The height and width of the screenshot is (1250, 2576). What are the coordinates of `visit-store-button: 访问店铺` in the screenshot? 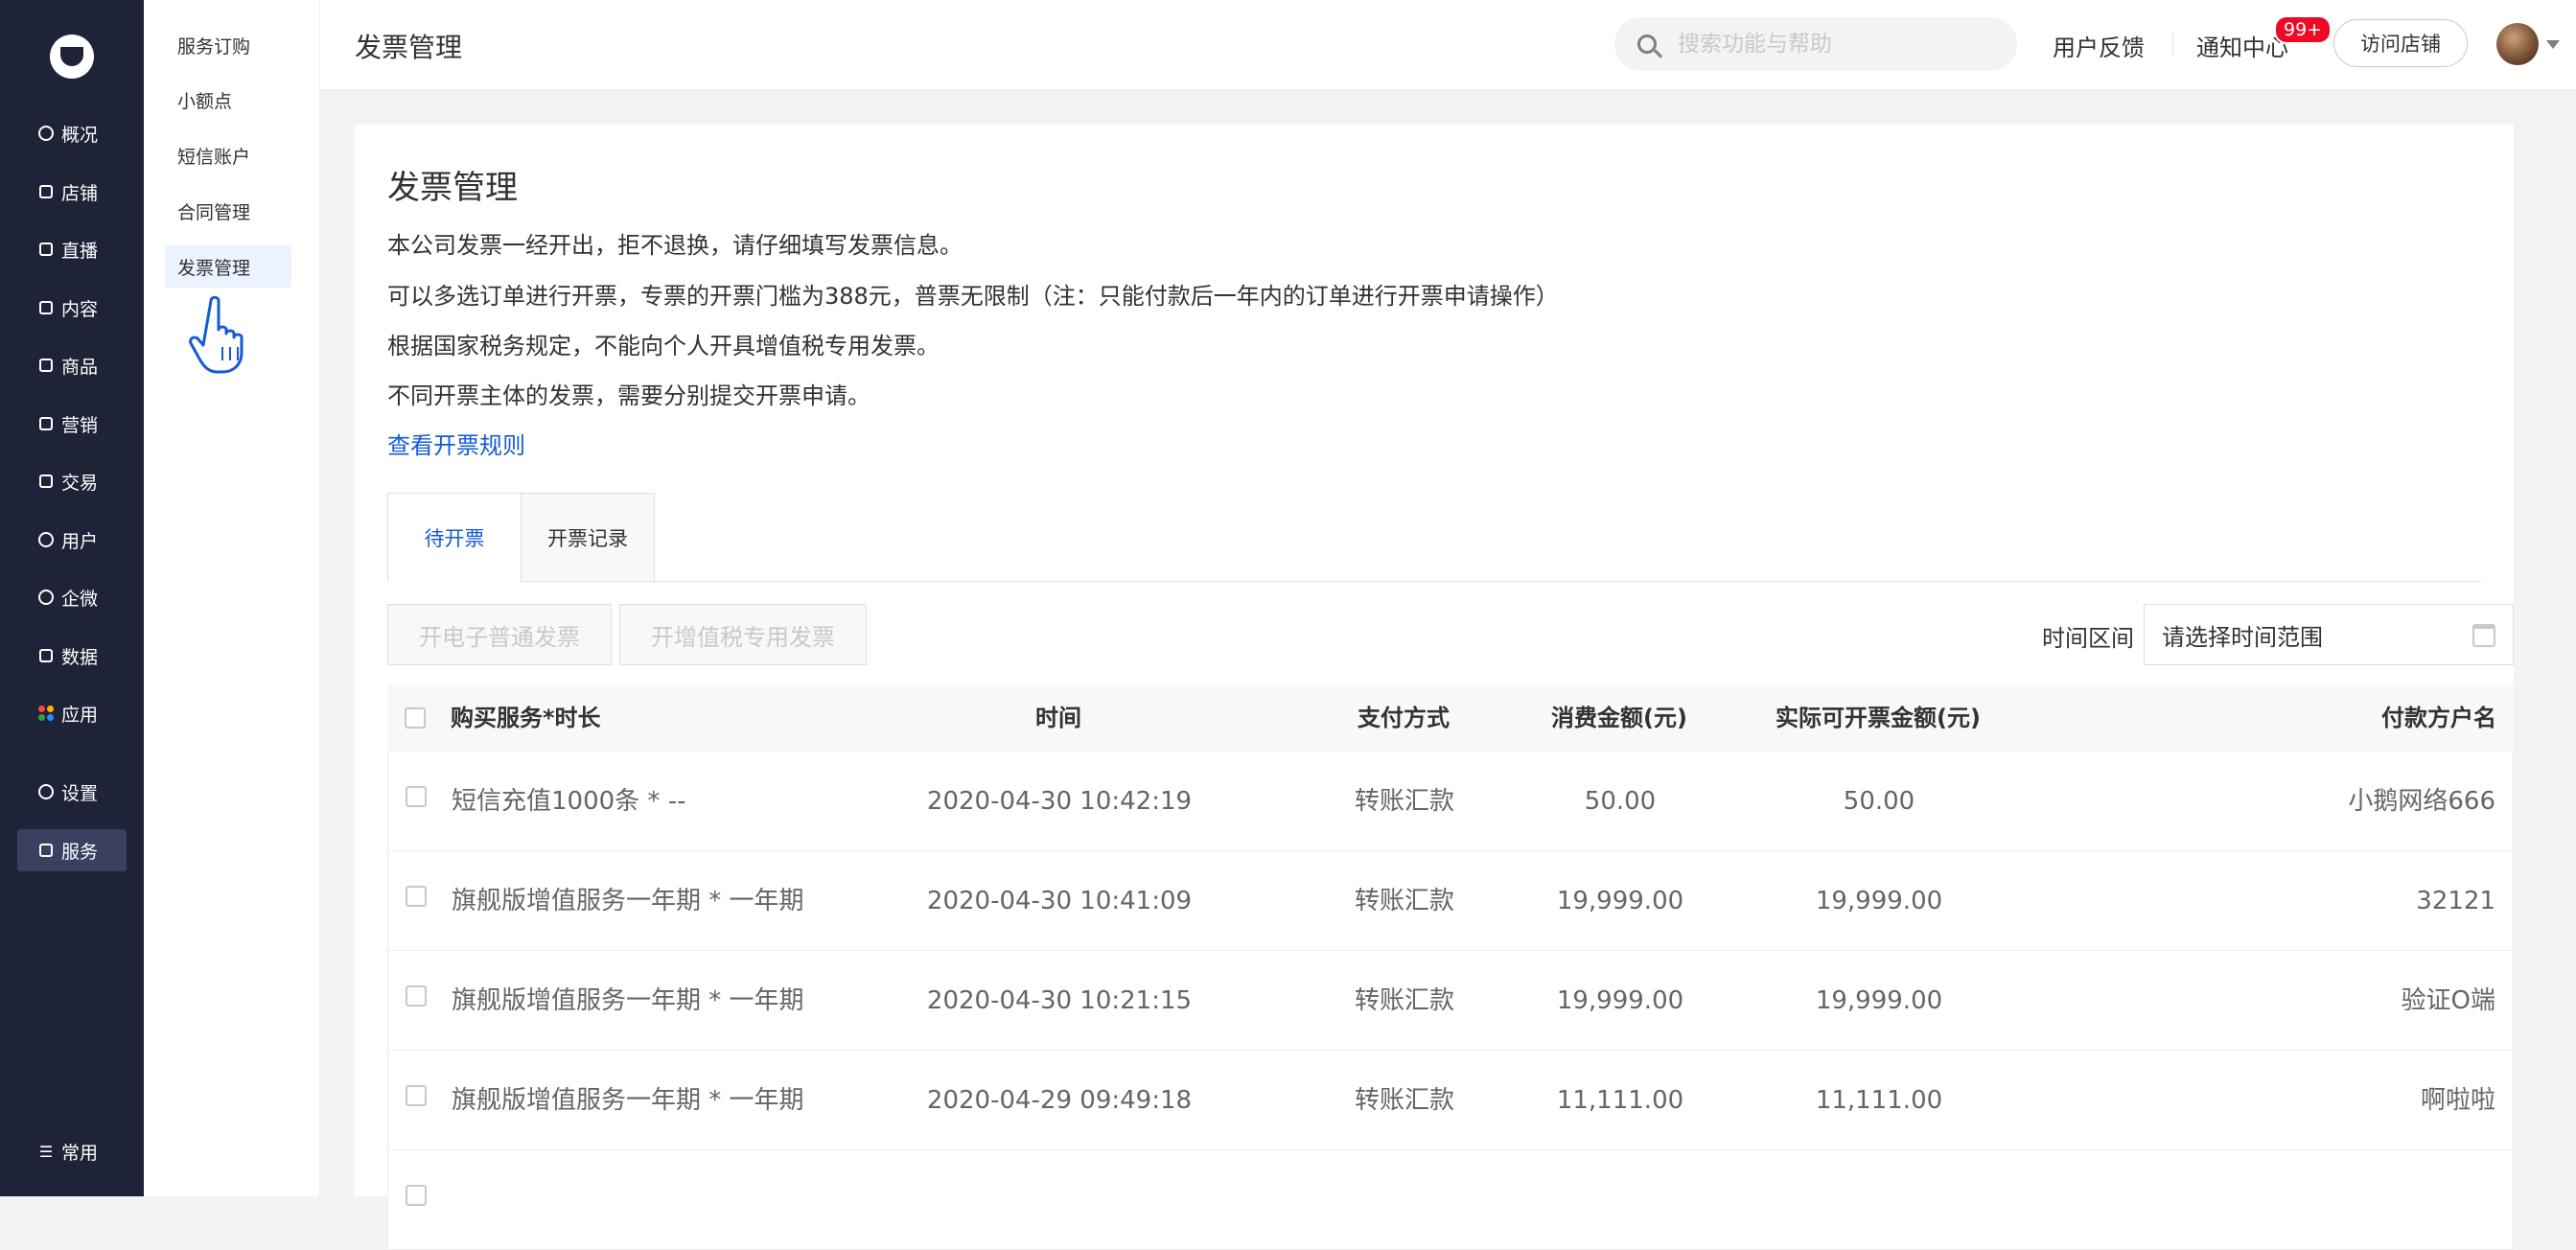 It's located at (2401, 43).